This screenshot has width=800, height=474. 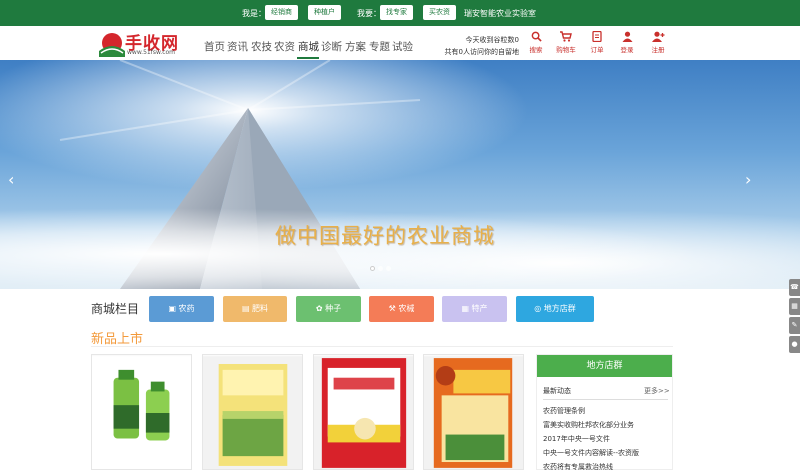 I want to click on gift-icon: ▦, so click(x=466, y=308).